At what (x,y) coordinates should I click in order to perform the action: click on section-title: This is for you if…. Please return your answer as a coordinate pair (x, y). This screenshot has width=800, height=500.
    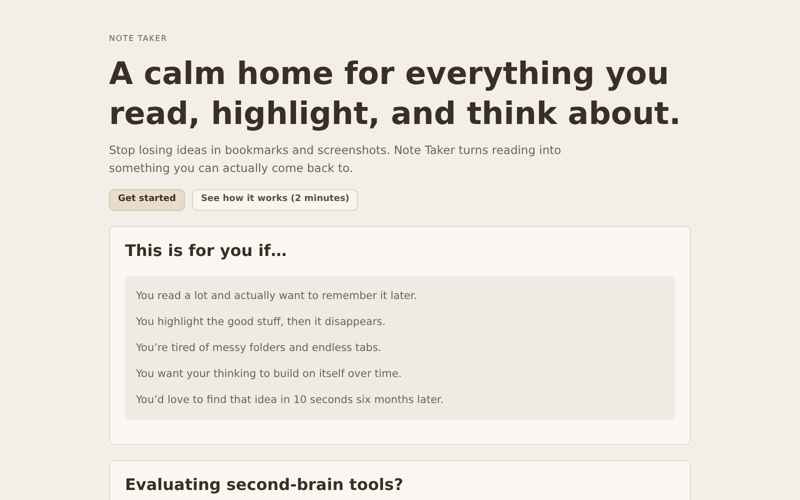
    Looking at the image, I should click on (206, 251).